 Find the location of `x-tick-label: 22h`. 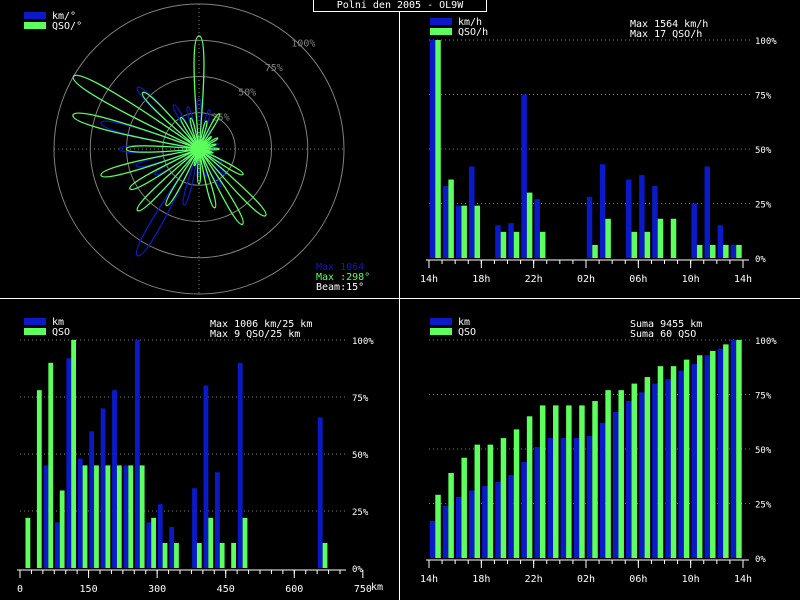

x-tick-label: 22h is located at coordinates (534, 279).